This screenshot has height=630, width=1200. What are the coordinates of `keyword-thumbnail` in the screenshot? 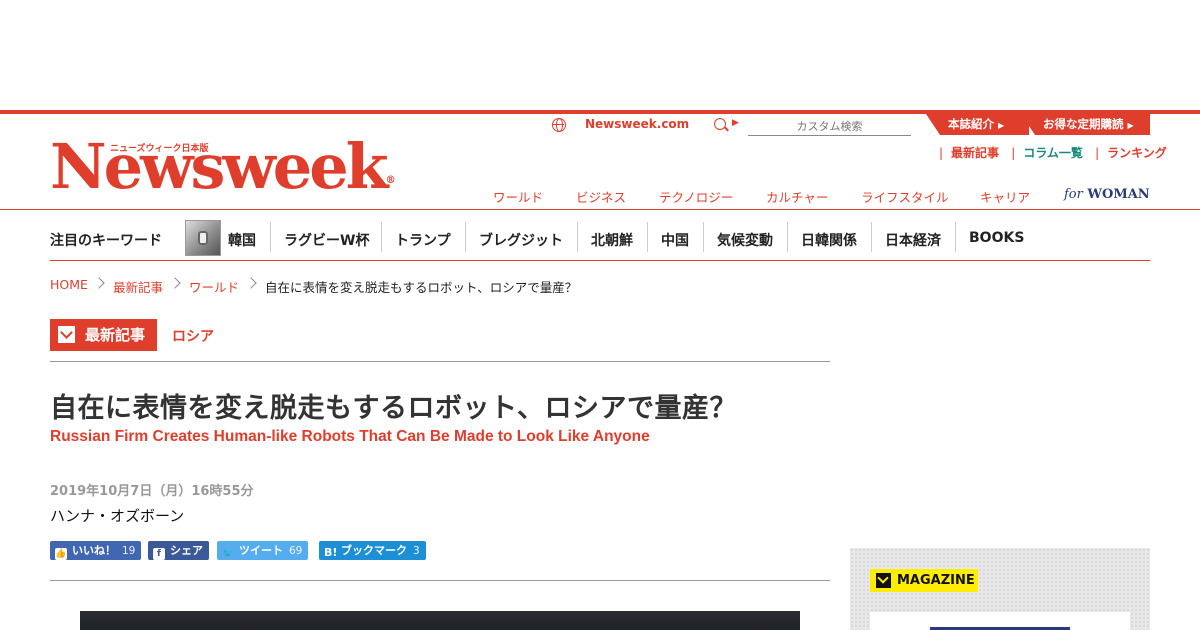 It's located at (203, 238).